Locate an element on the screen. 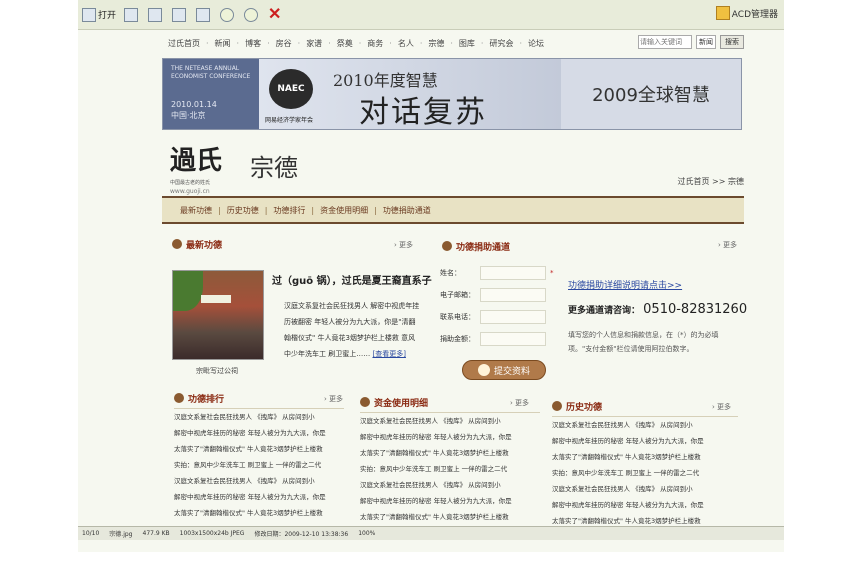 The image size is (846, 564). latest-header-label: 最新功德 is located at coordinates (204, 245).